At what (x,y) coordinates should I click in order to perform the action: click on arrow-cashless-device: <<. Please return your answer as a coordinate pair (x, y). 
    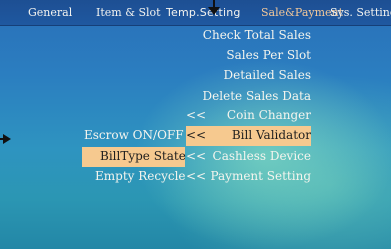
    Looking at the image, I should click on (196, 156).